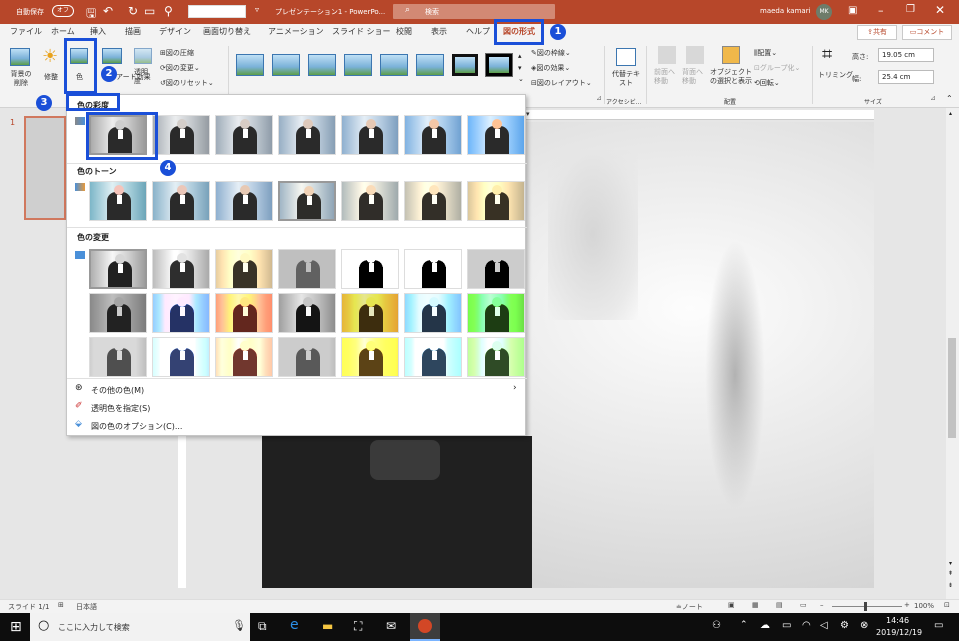 This screenshot has width=959, height=641. Describe the element at coordinates (806, 625) in the screenshot. I see `wifi-icon: ◠` at that location.